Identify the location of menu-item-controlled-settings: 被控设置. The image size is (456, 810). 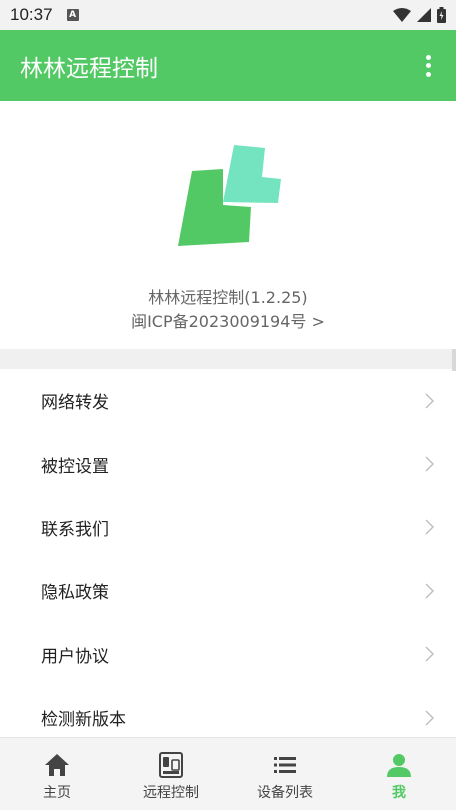
(228, 463).